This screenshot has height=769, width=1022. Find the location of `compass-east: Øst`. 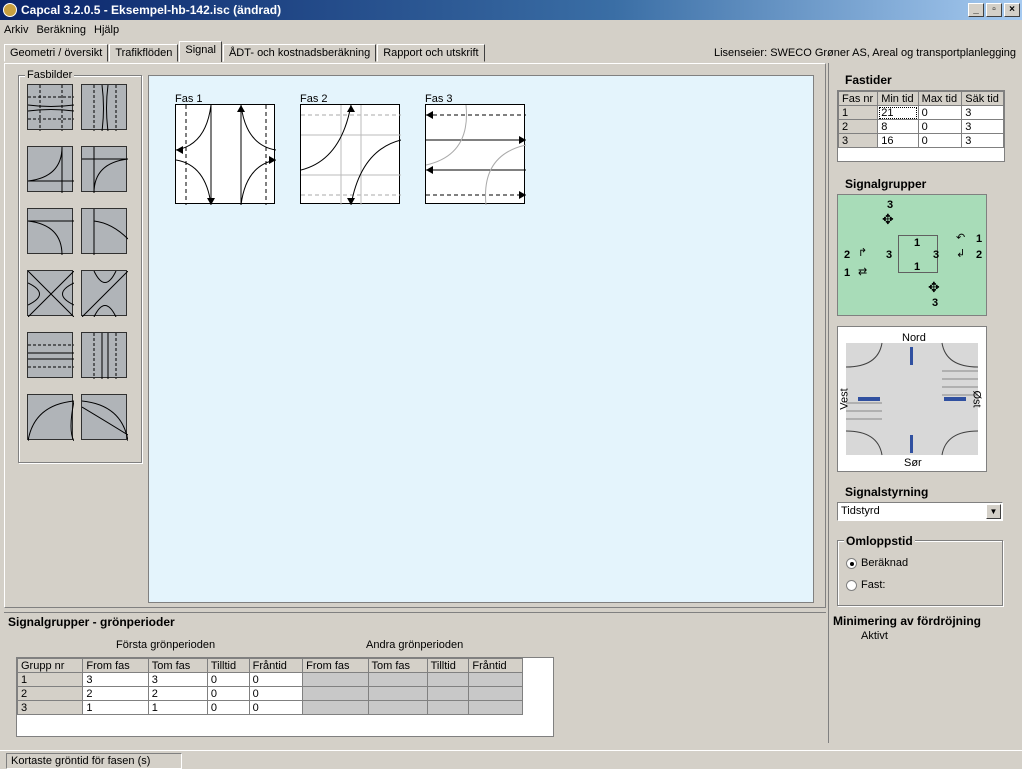

compass-east: Øst is located at coordinates (976, 399).